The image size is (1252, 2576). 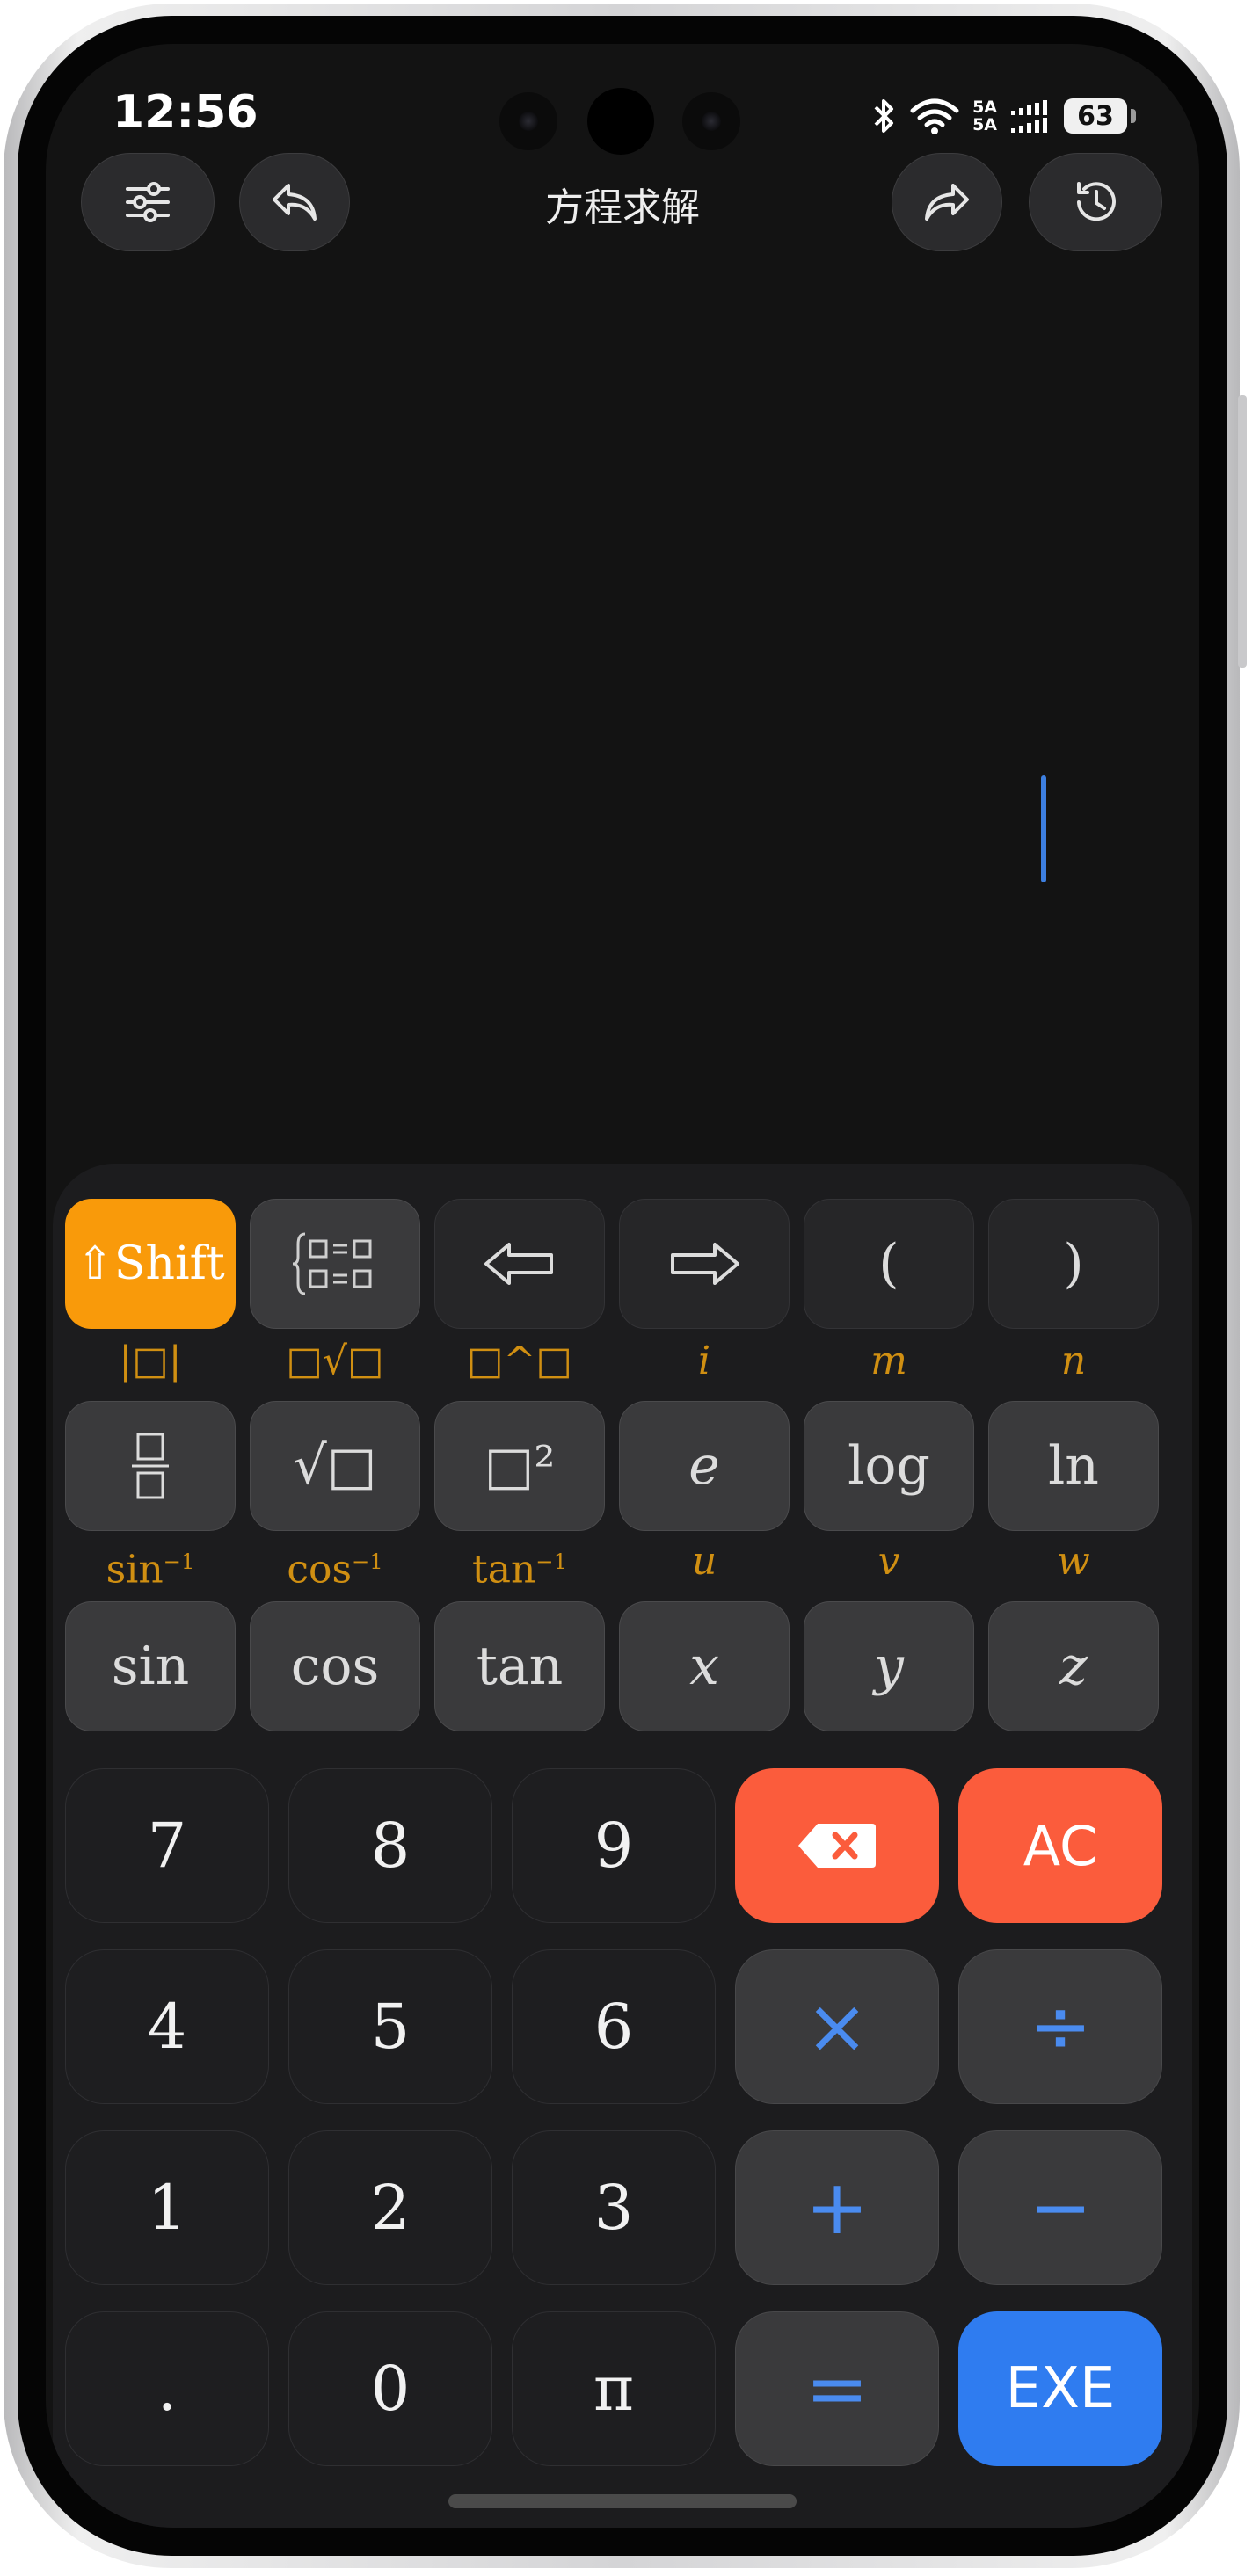 What do you see at coordinates (1073, 1264) in the screenshot?
I see `right-paren-key: )` at bounding box center [1073, 1264].